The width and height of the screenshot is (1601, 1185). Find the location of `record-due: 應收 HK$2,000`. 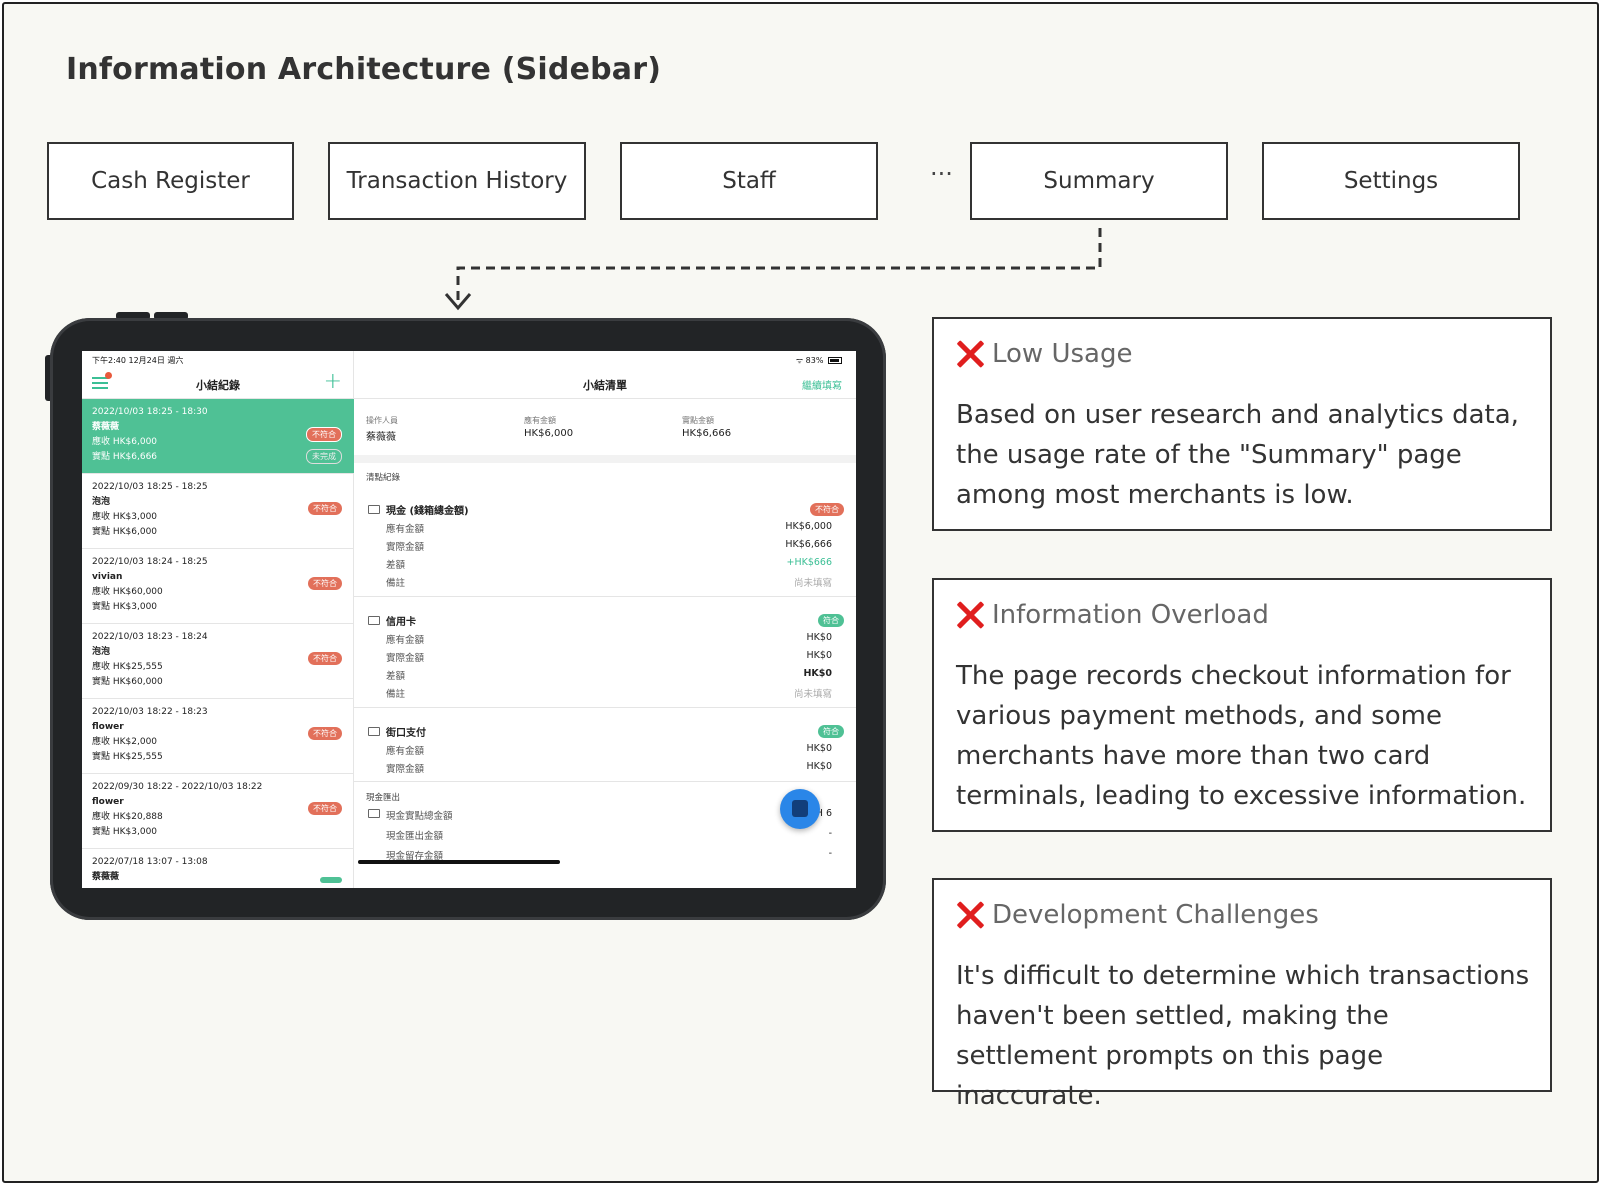

record-due: 應收 HK$2,000 is located at coordinates (125, 742).